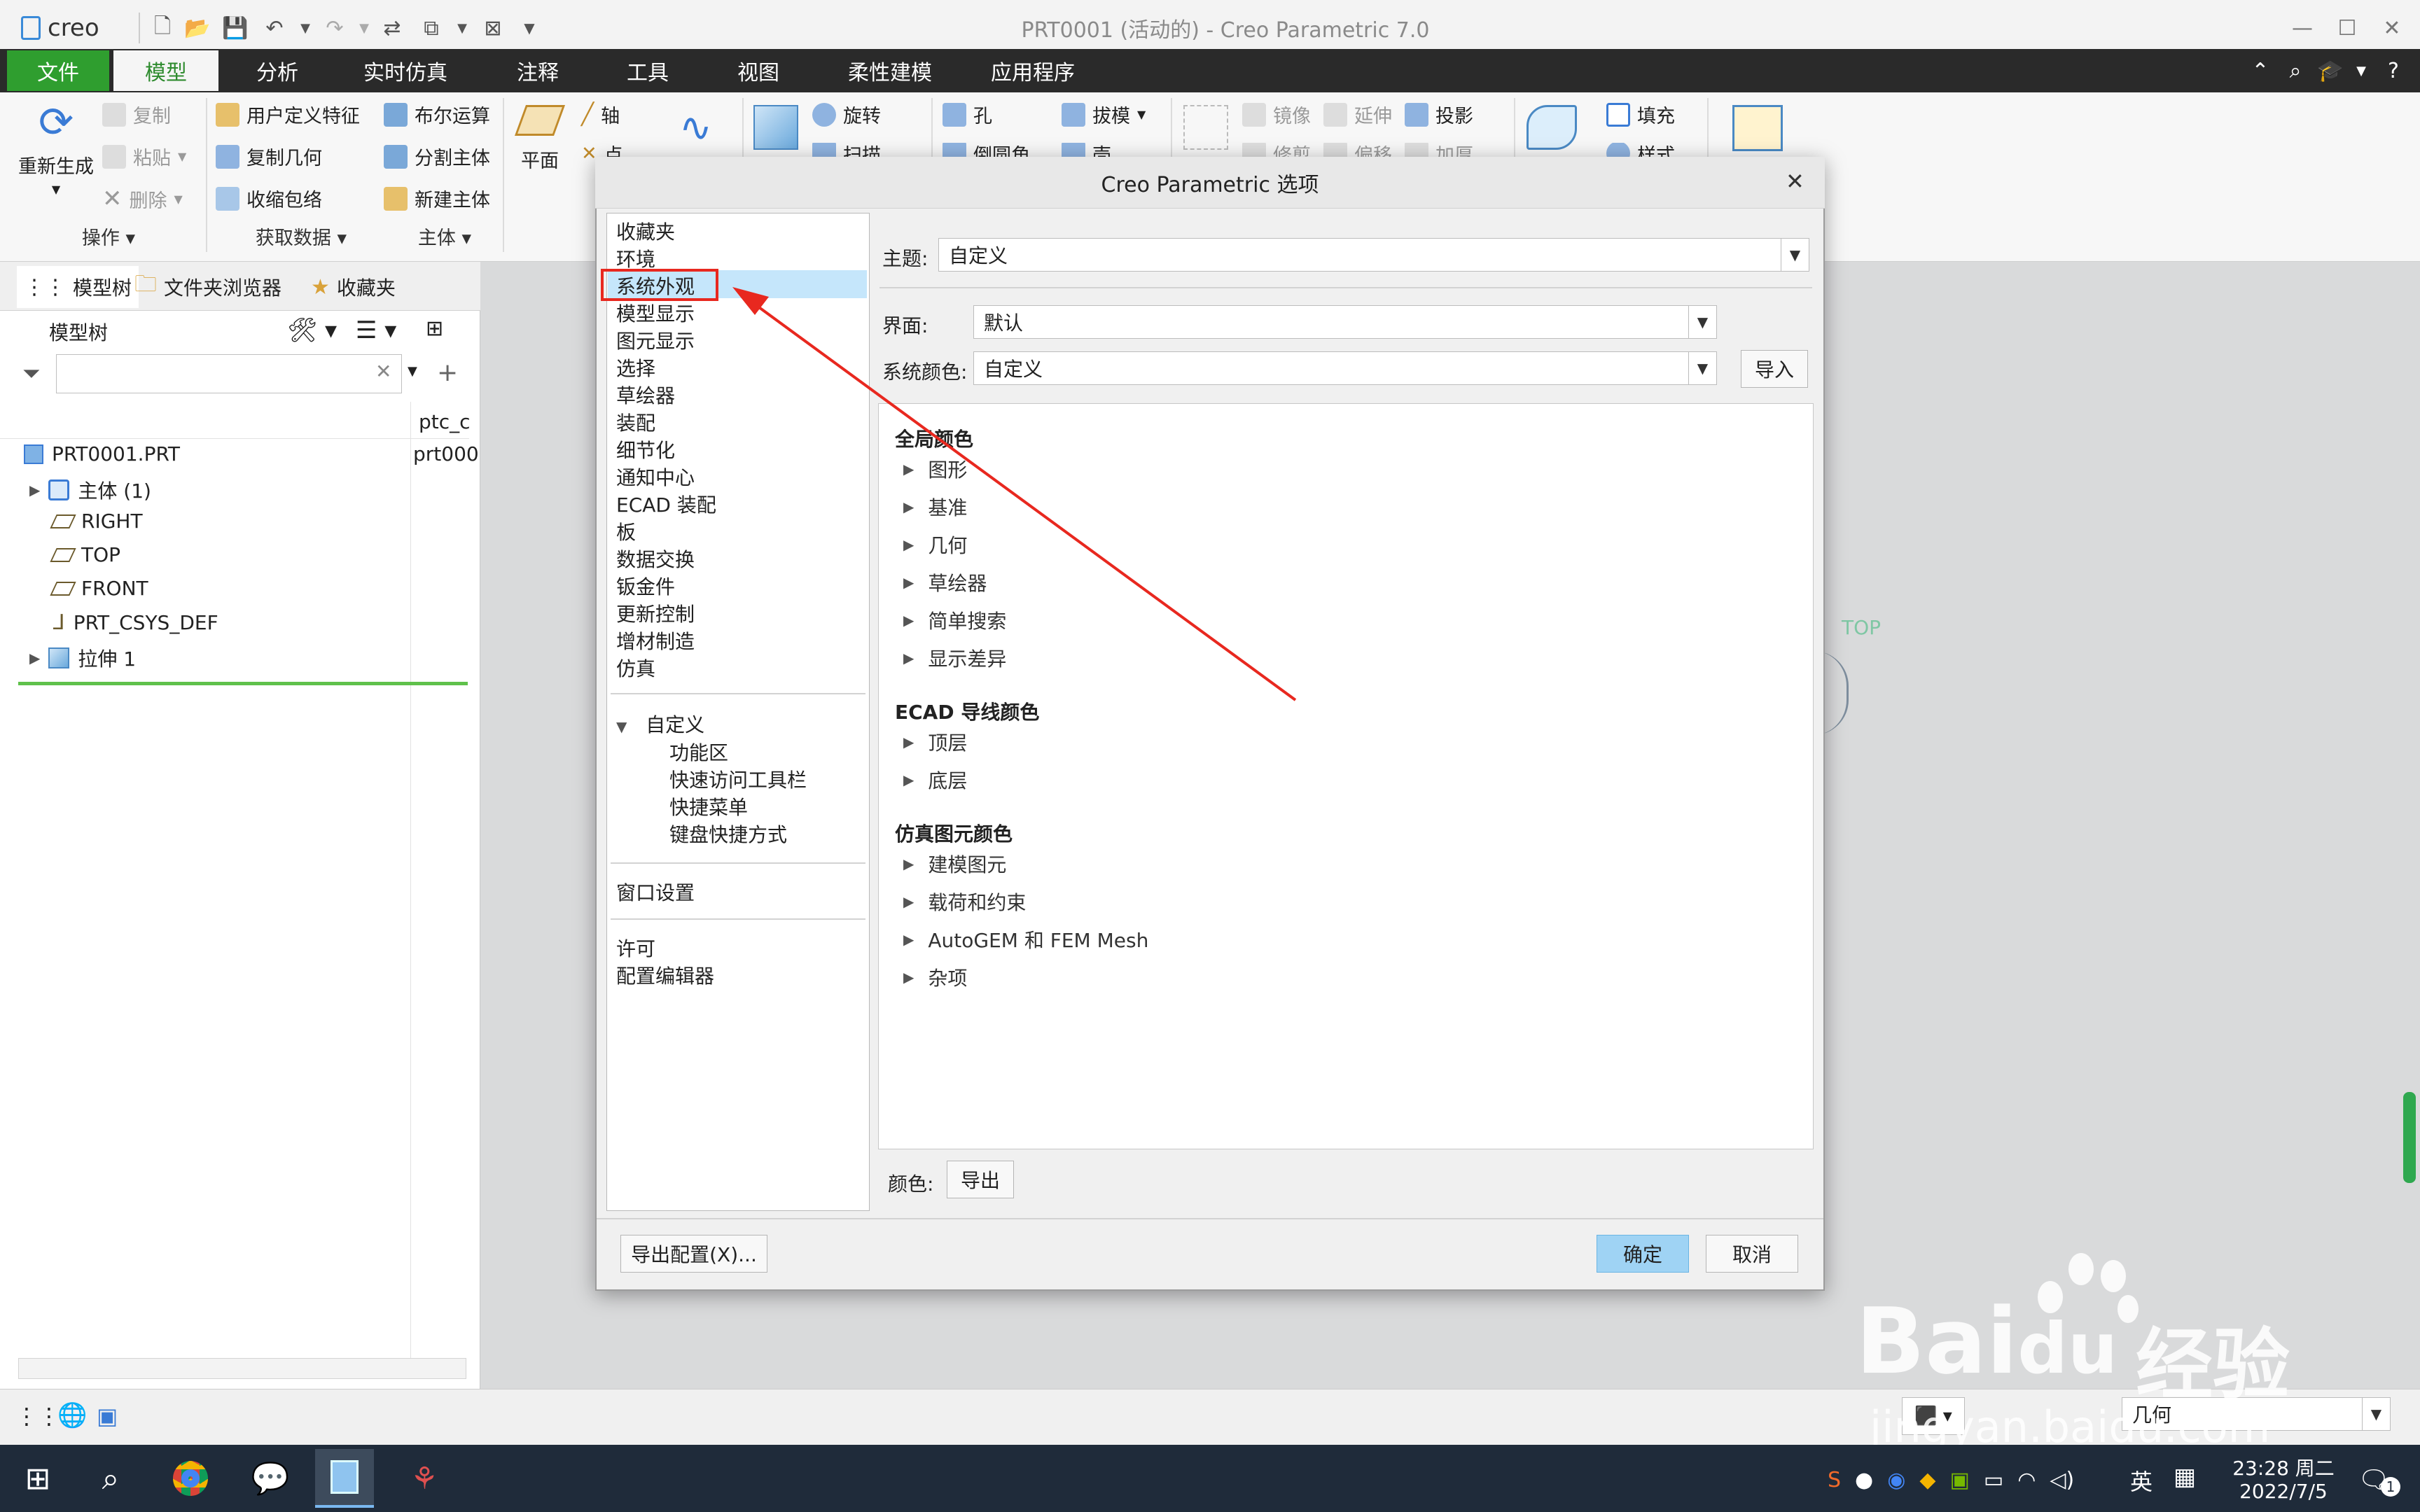 This screenshot has height=1512, width=2420. What do you see at coordinates (2256, 1414) in the screenshot?
I see `selection-filter-select: 几何 ▼` at bounding box center [2256, 1414].